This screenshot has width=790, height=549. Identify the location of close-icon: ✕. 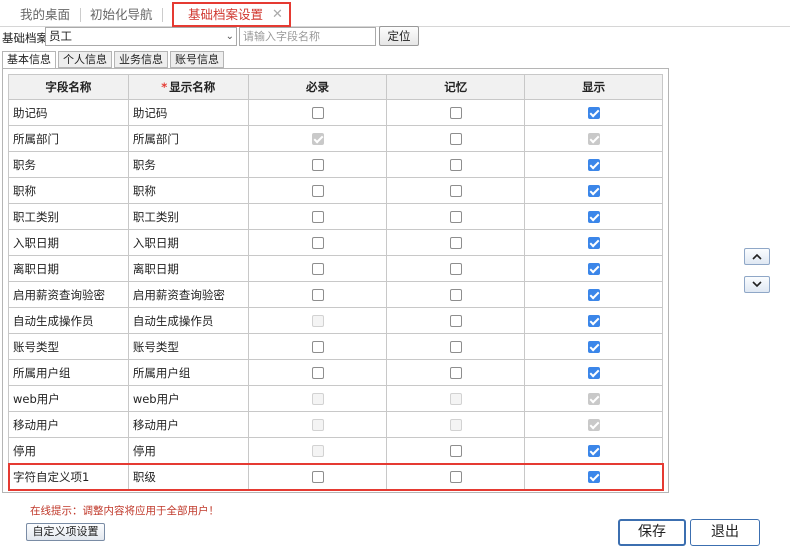
(277, 15).